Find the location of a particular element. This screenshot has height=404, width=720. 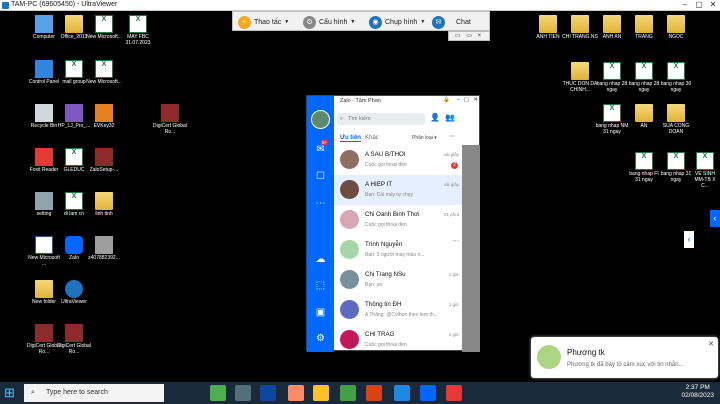

desktop-icon-anhan: ANH AN is located at coordinates (612, 27).